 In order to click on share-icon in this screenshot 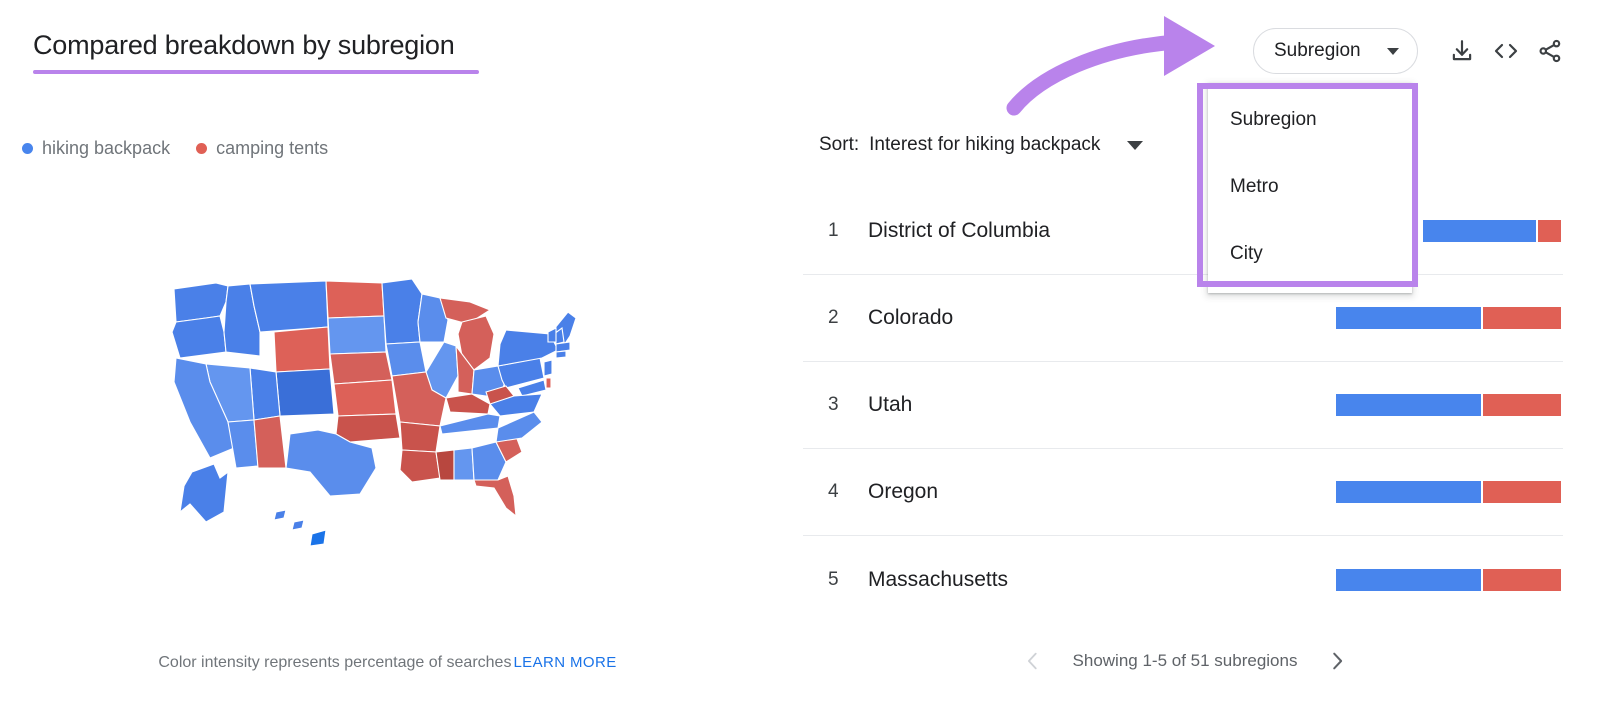, I will do `click(1550, 51)`.